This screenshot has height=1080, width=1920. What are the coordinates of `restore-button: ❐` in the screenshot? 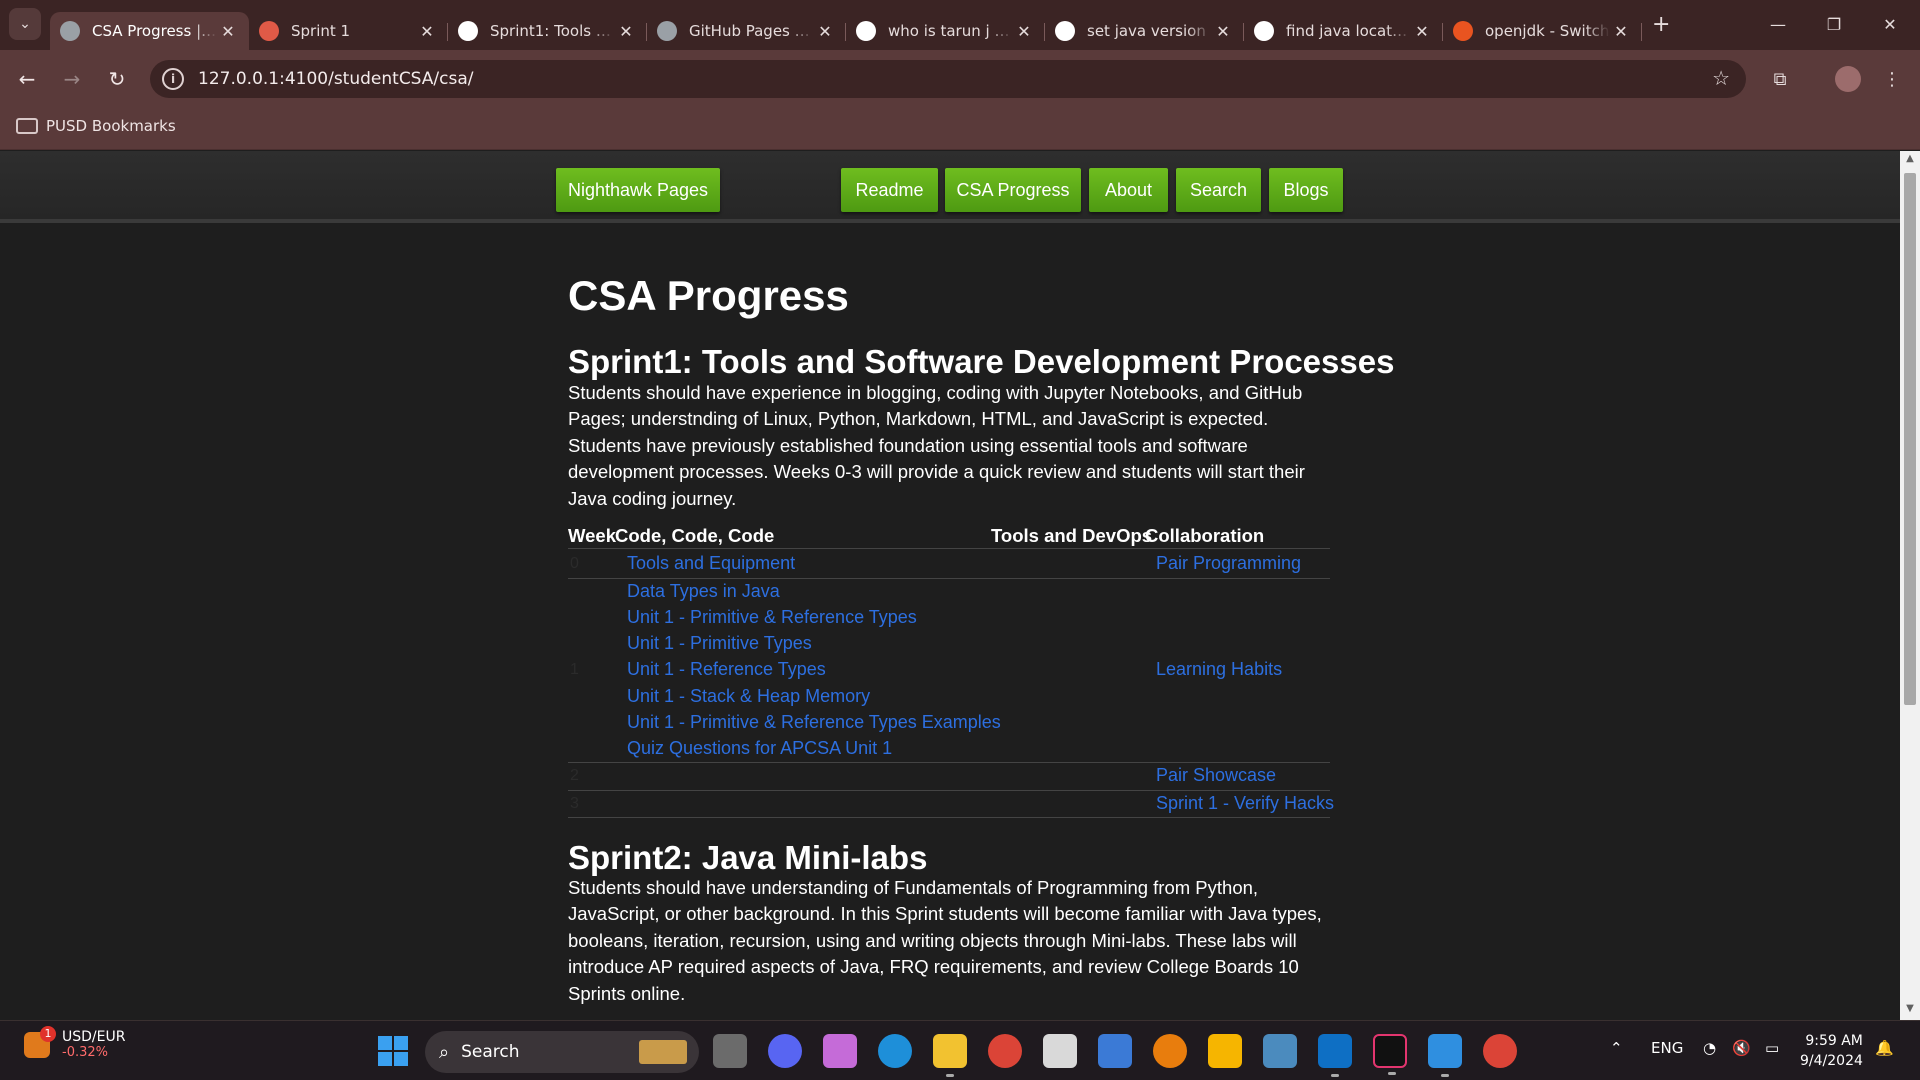 It's located at (1834, 24).